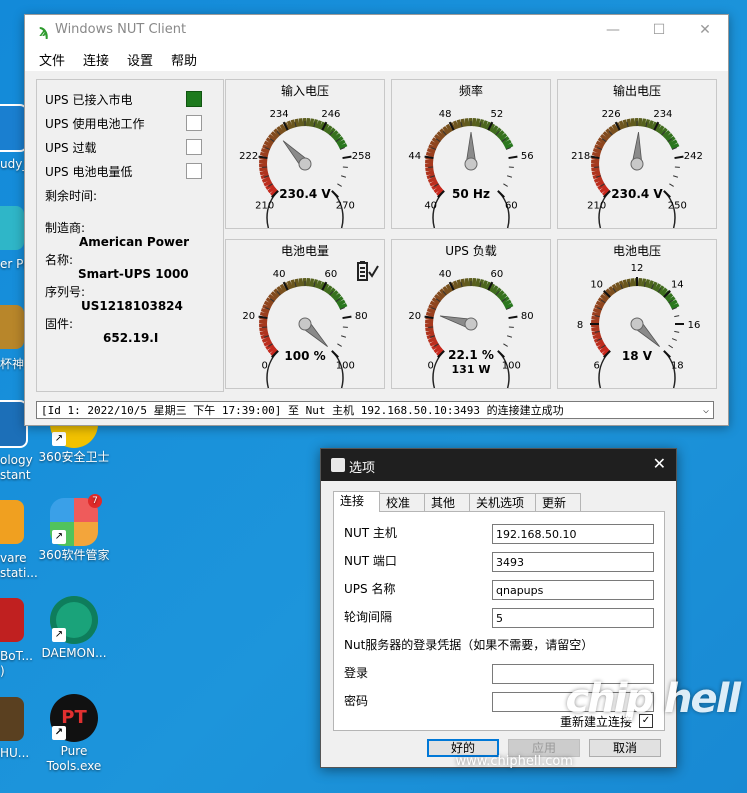  What do you see at coordinates (89, 172) in the screenshot?
I see `status-low-battery-label: UPS 电池电量低` at bounding box center [89, 172].